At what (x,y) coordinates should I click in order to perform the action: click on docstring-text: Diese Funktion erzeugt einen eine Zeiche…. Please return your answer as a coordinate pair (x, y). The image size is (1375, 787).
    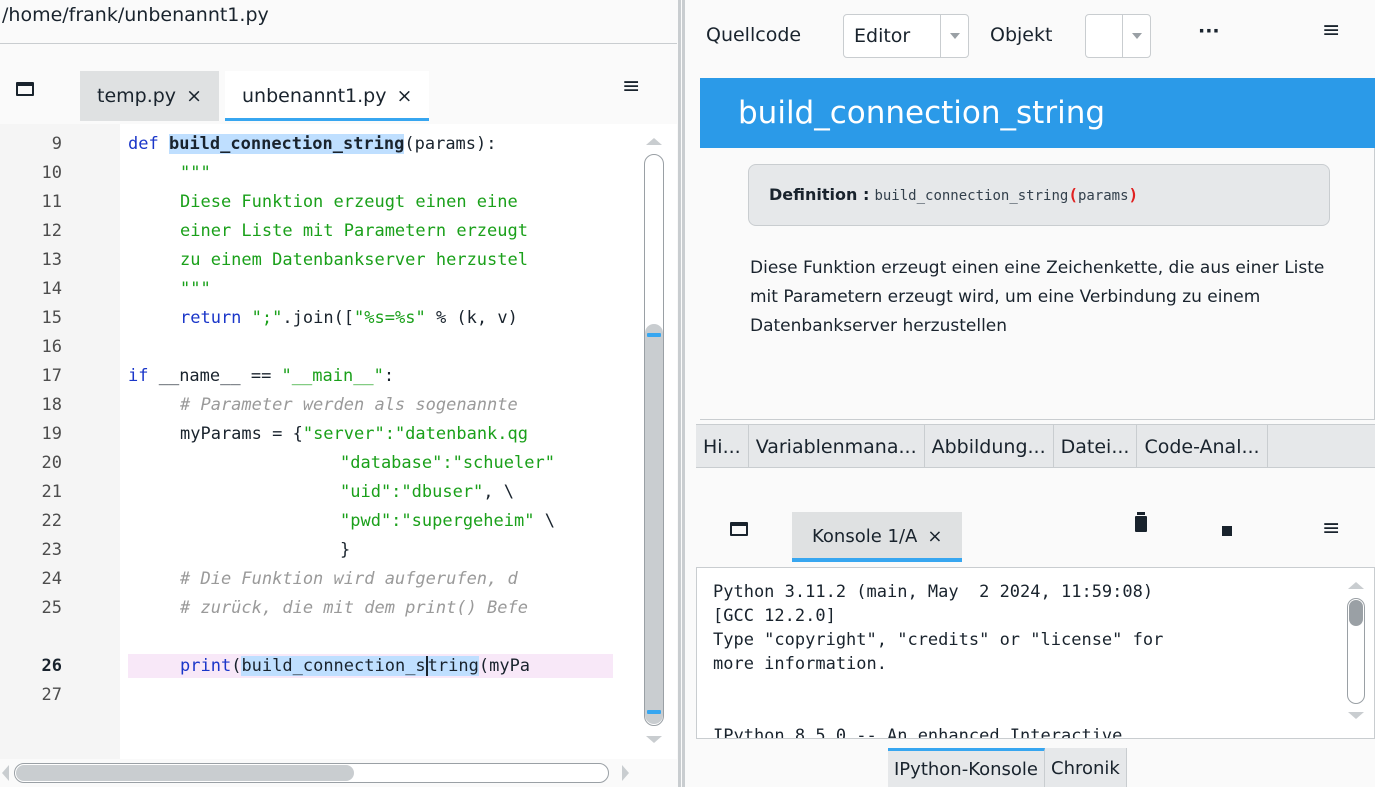
    Looking at the image, I should click on (1037, 297).